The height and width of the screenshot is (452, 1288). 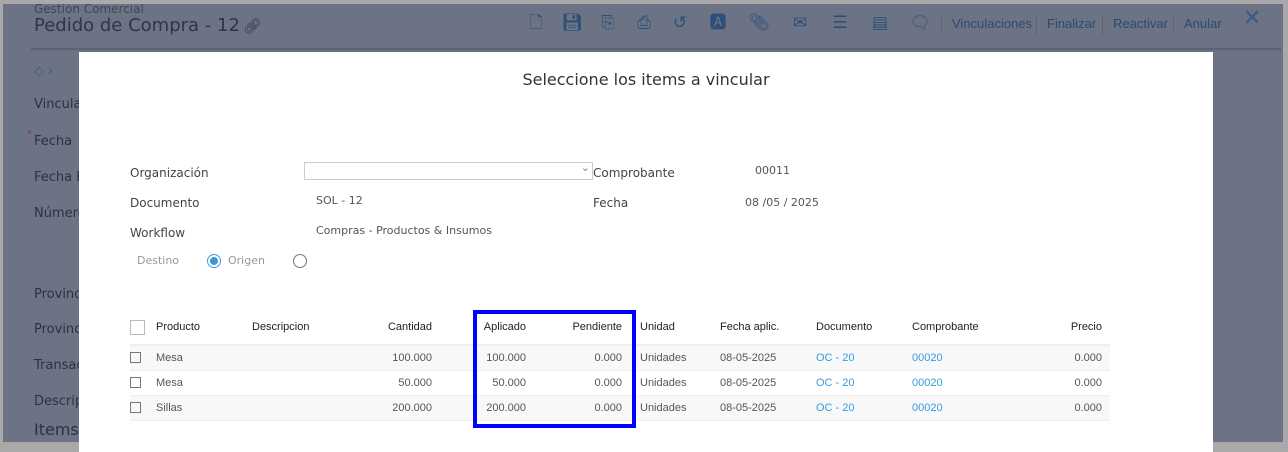 What do you see at coordinates (611, 203) in the screenshot?
I see `fecha-label: Fecha` at bounding box center [611, 203].